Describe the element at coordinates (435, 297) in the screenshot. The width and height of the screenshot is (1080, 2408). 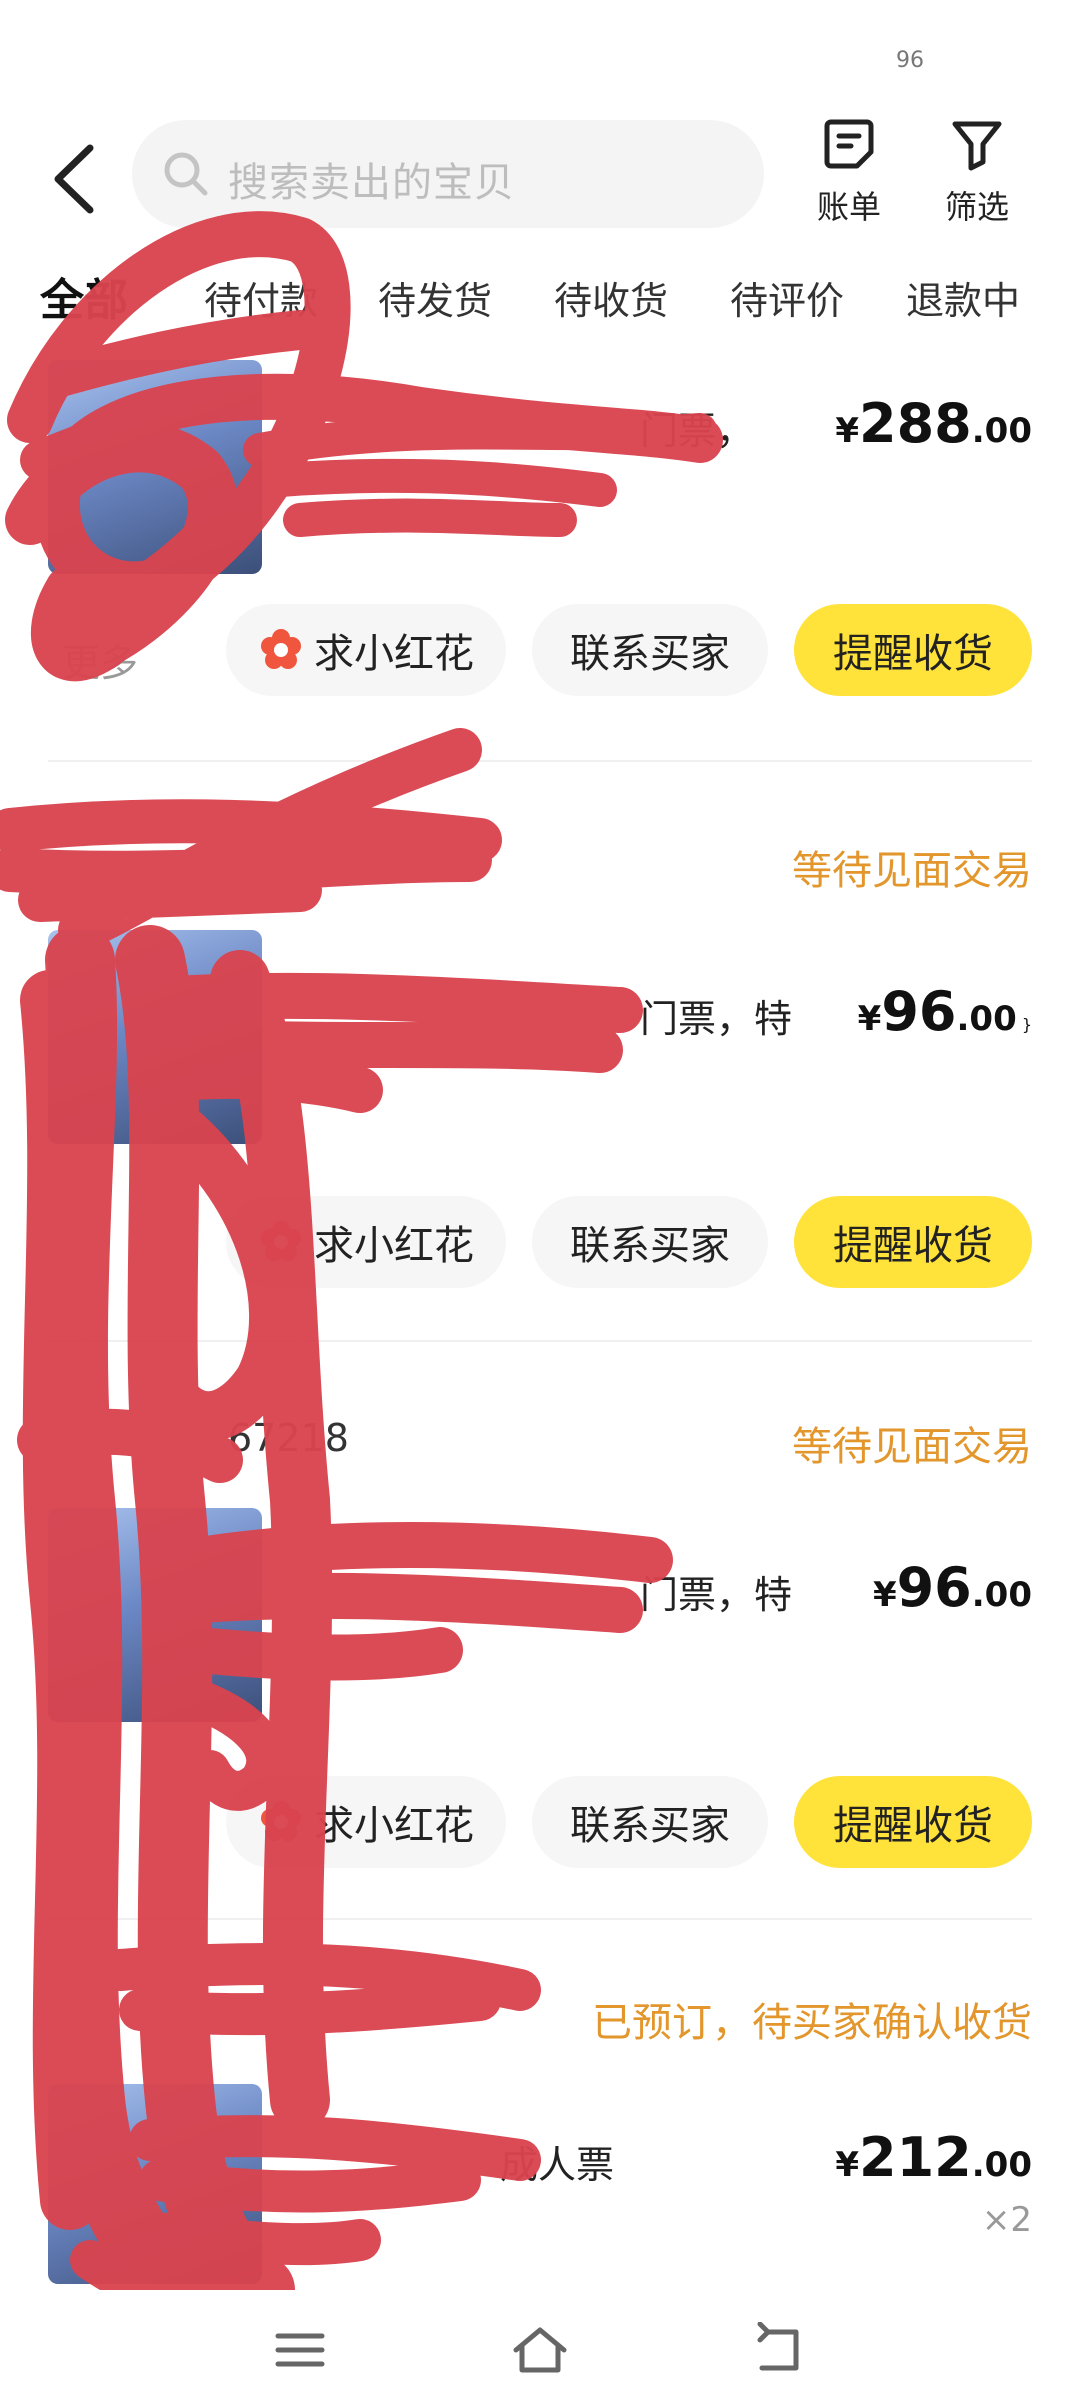
I see `tab-pending-shipment: 待发货` at that location.